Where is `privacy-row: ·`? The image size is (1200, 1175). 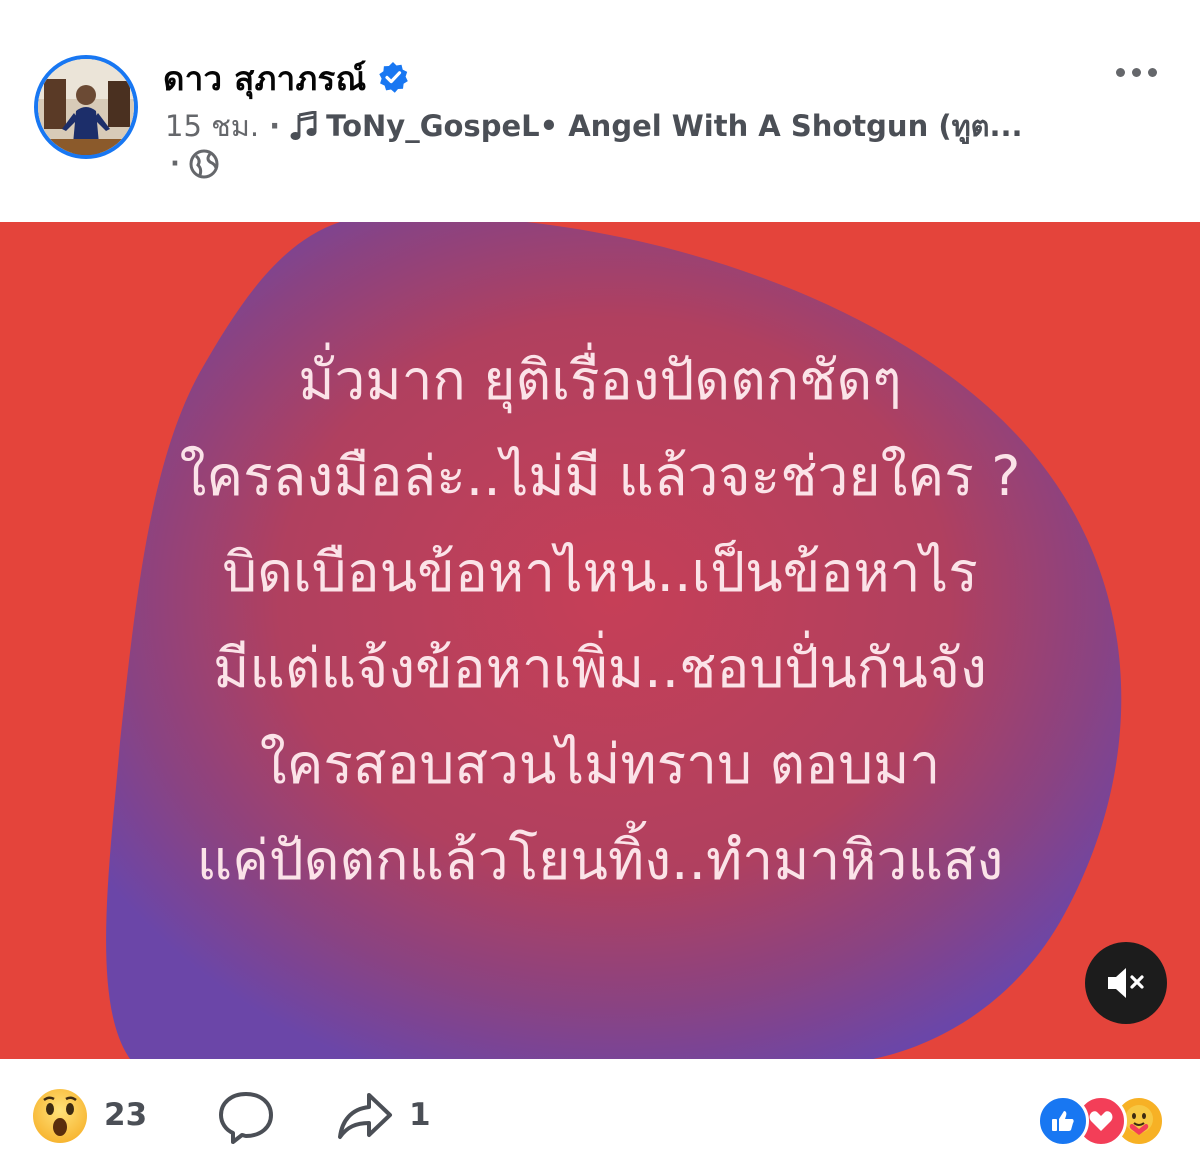
privacy-row: · is located at coordinates (195, 164).